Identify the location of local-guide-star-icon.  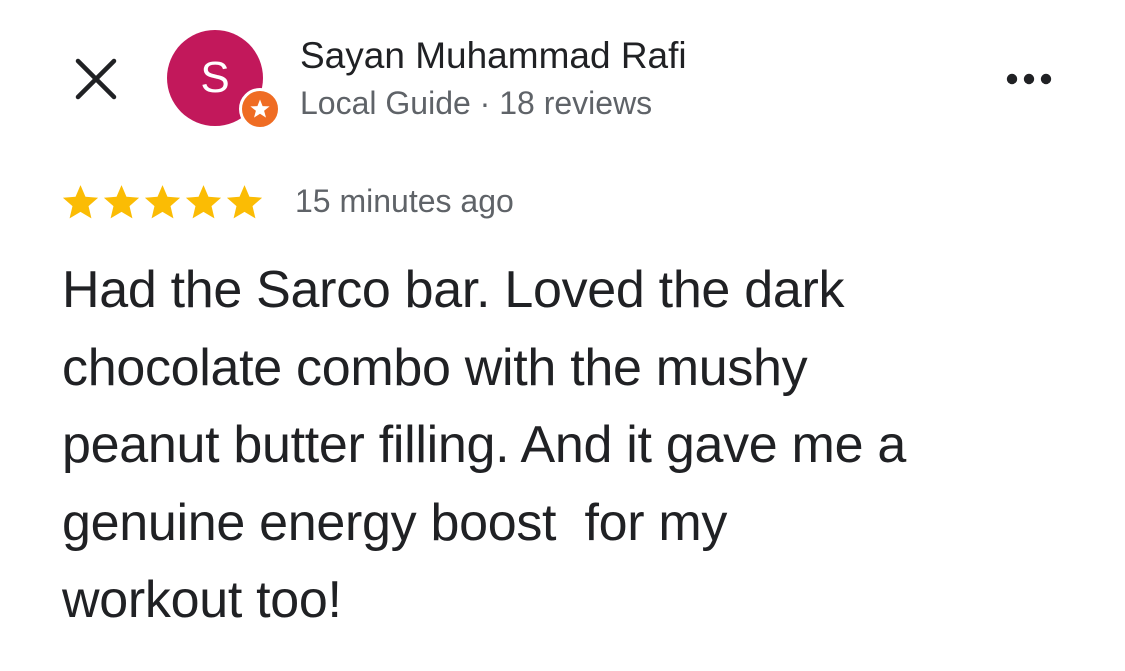
(260, 108).